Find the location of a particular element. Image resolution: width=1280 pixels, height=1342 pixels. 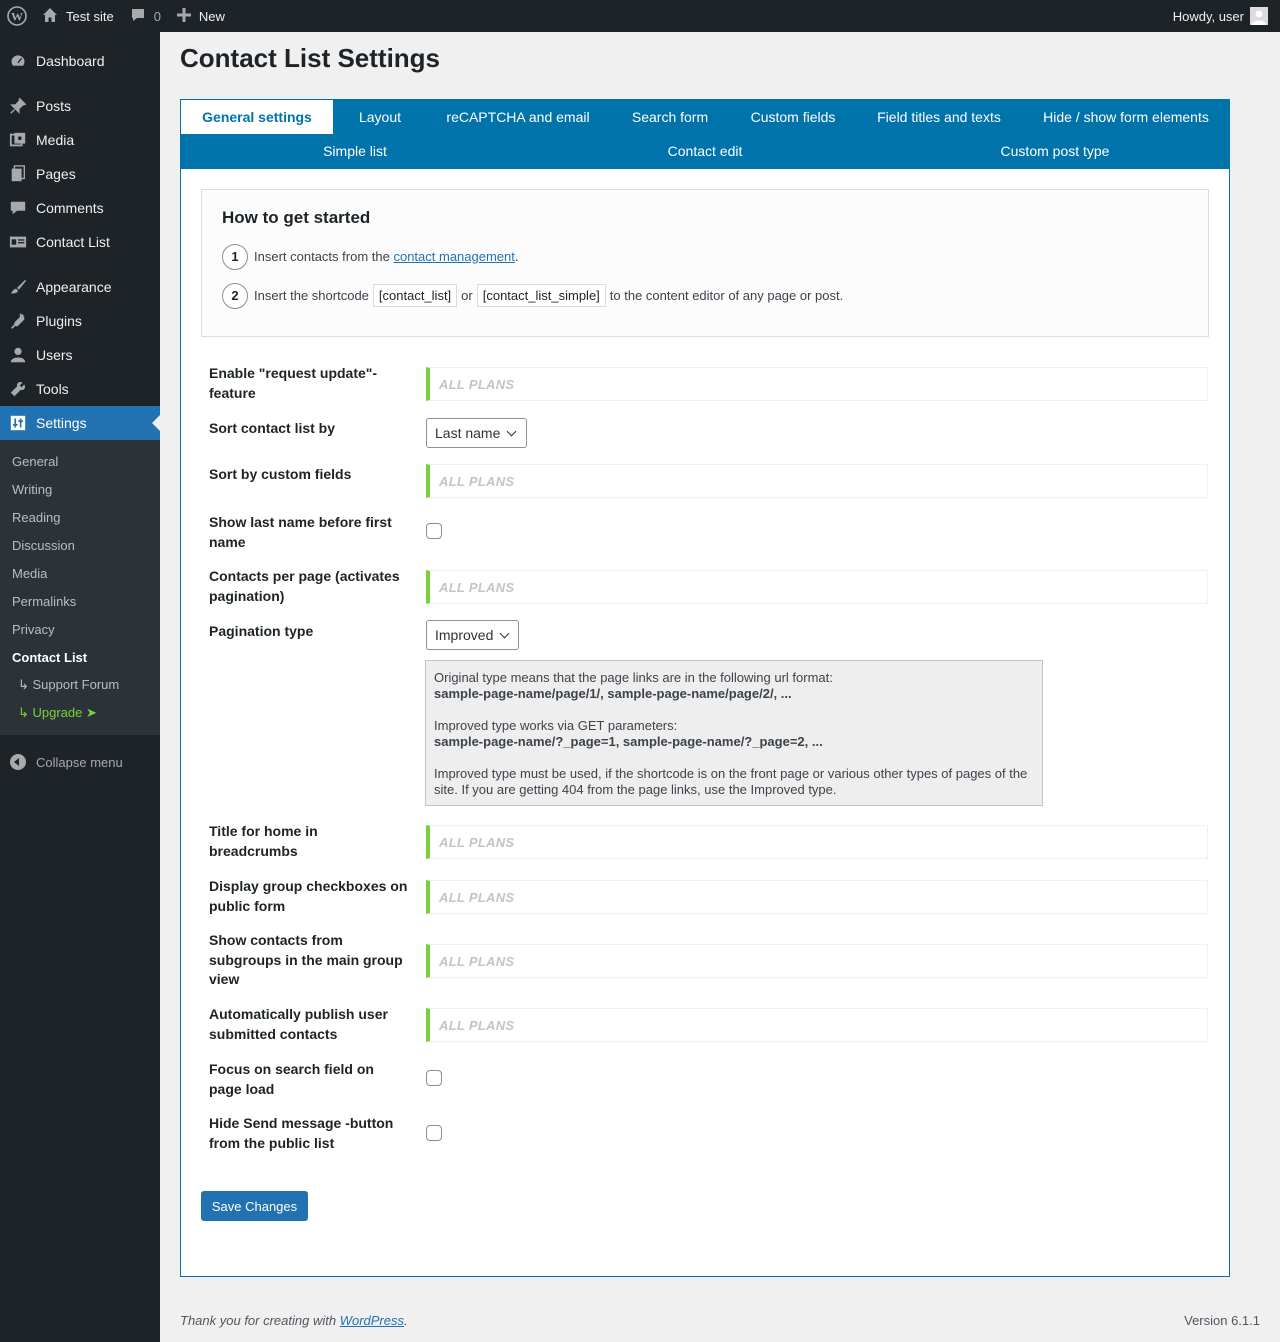

contact-management-link: contact management is located at coordinates (453, 256).